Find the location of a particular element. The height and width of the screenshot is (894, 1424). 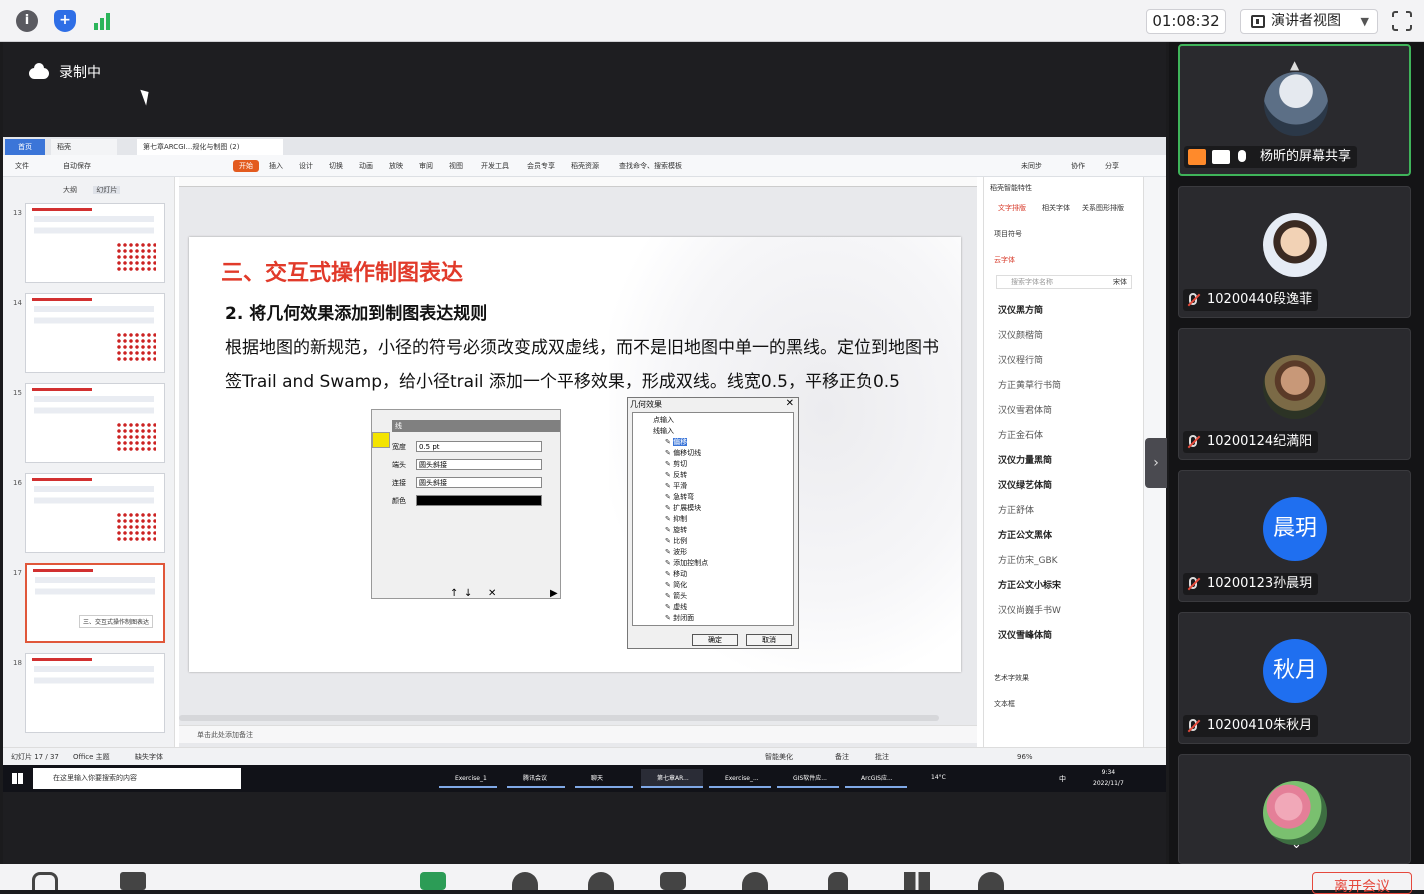

font-search-button: 宋体 is located at coordinates (1120, 282).